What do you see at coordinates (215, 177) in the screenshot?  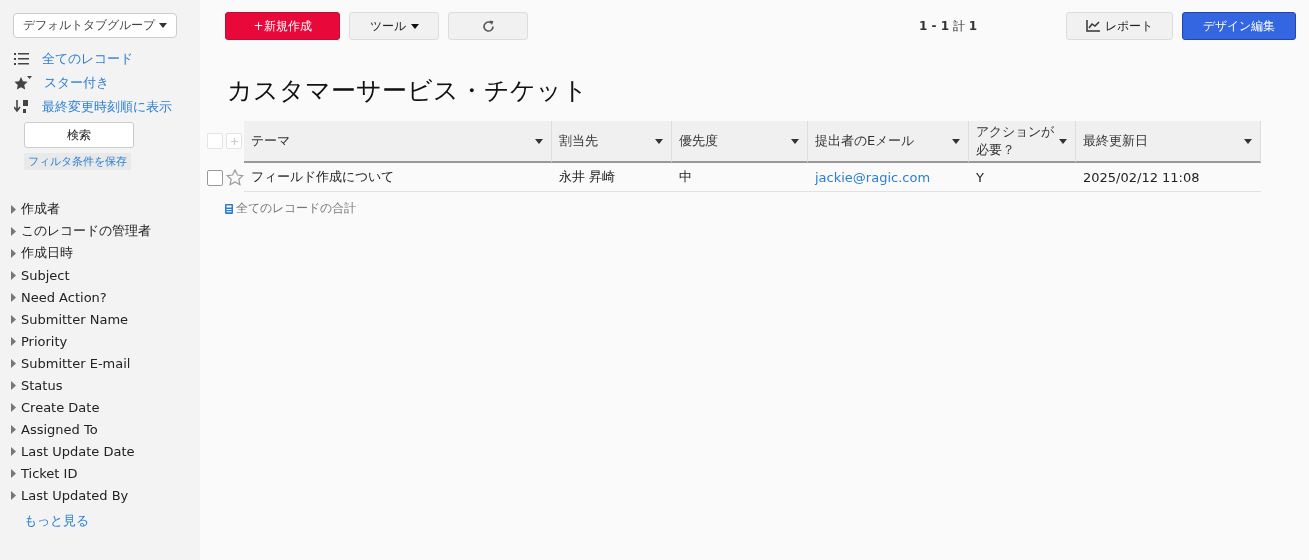 I see `row-checkbox` at bounding box center [215, 177].